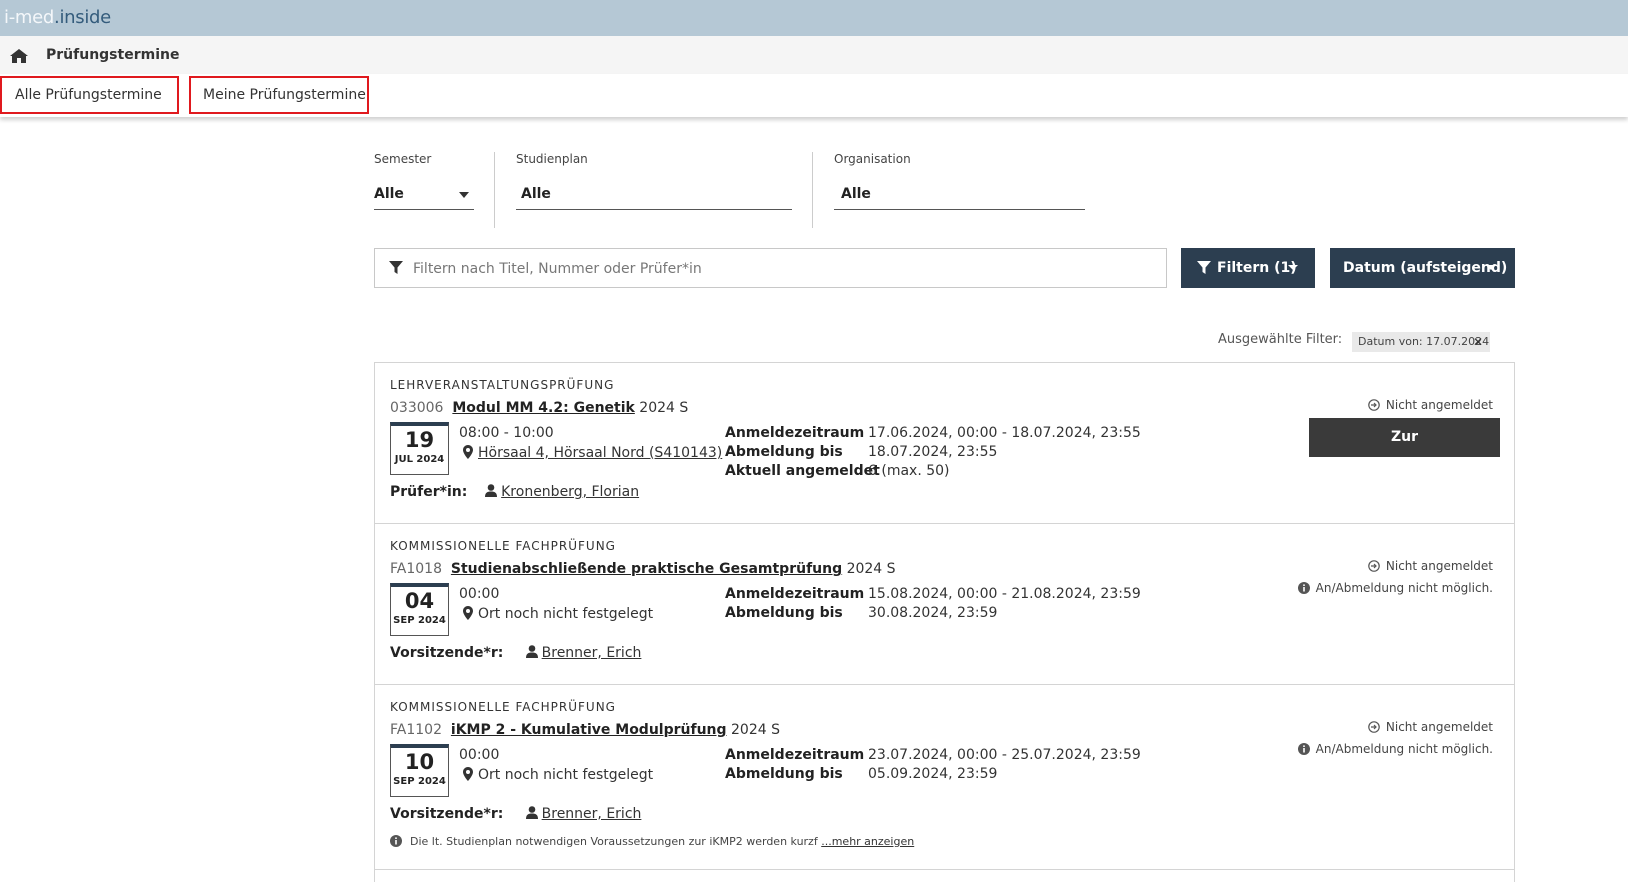  Describe the element at coordinates (933, 452) in the screenshot. I see `detail-value: 18.07.2024, 23:55` at that location.